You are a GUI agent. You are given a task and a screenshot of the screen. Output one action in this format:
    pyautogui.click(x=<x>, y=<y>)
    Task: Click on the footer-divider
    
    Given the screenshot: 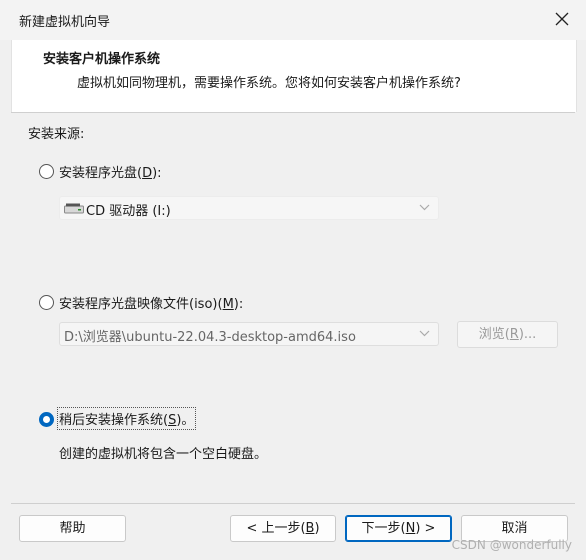 What is the action you would take?
    pyautogui.click(x=293, y=503)
    